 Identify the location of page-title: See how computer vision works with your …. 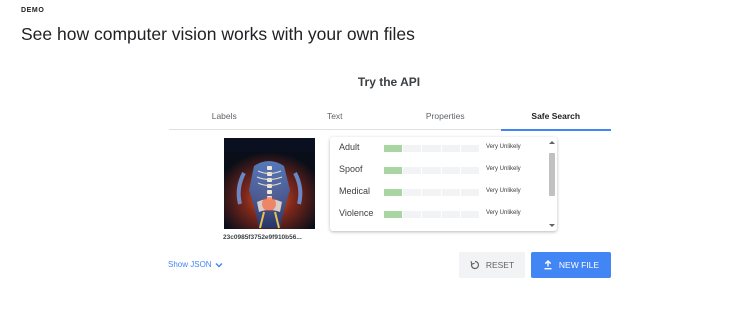
(218, 34).